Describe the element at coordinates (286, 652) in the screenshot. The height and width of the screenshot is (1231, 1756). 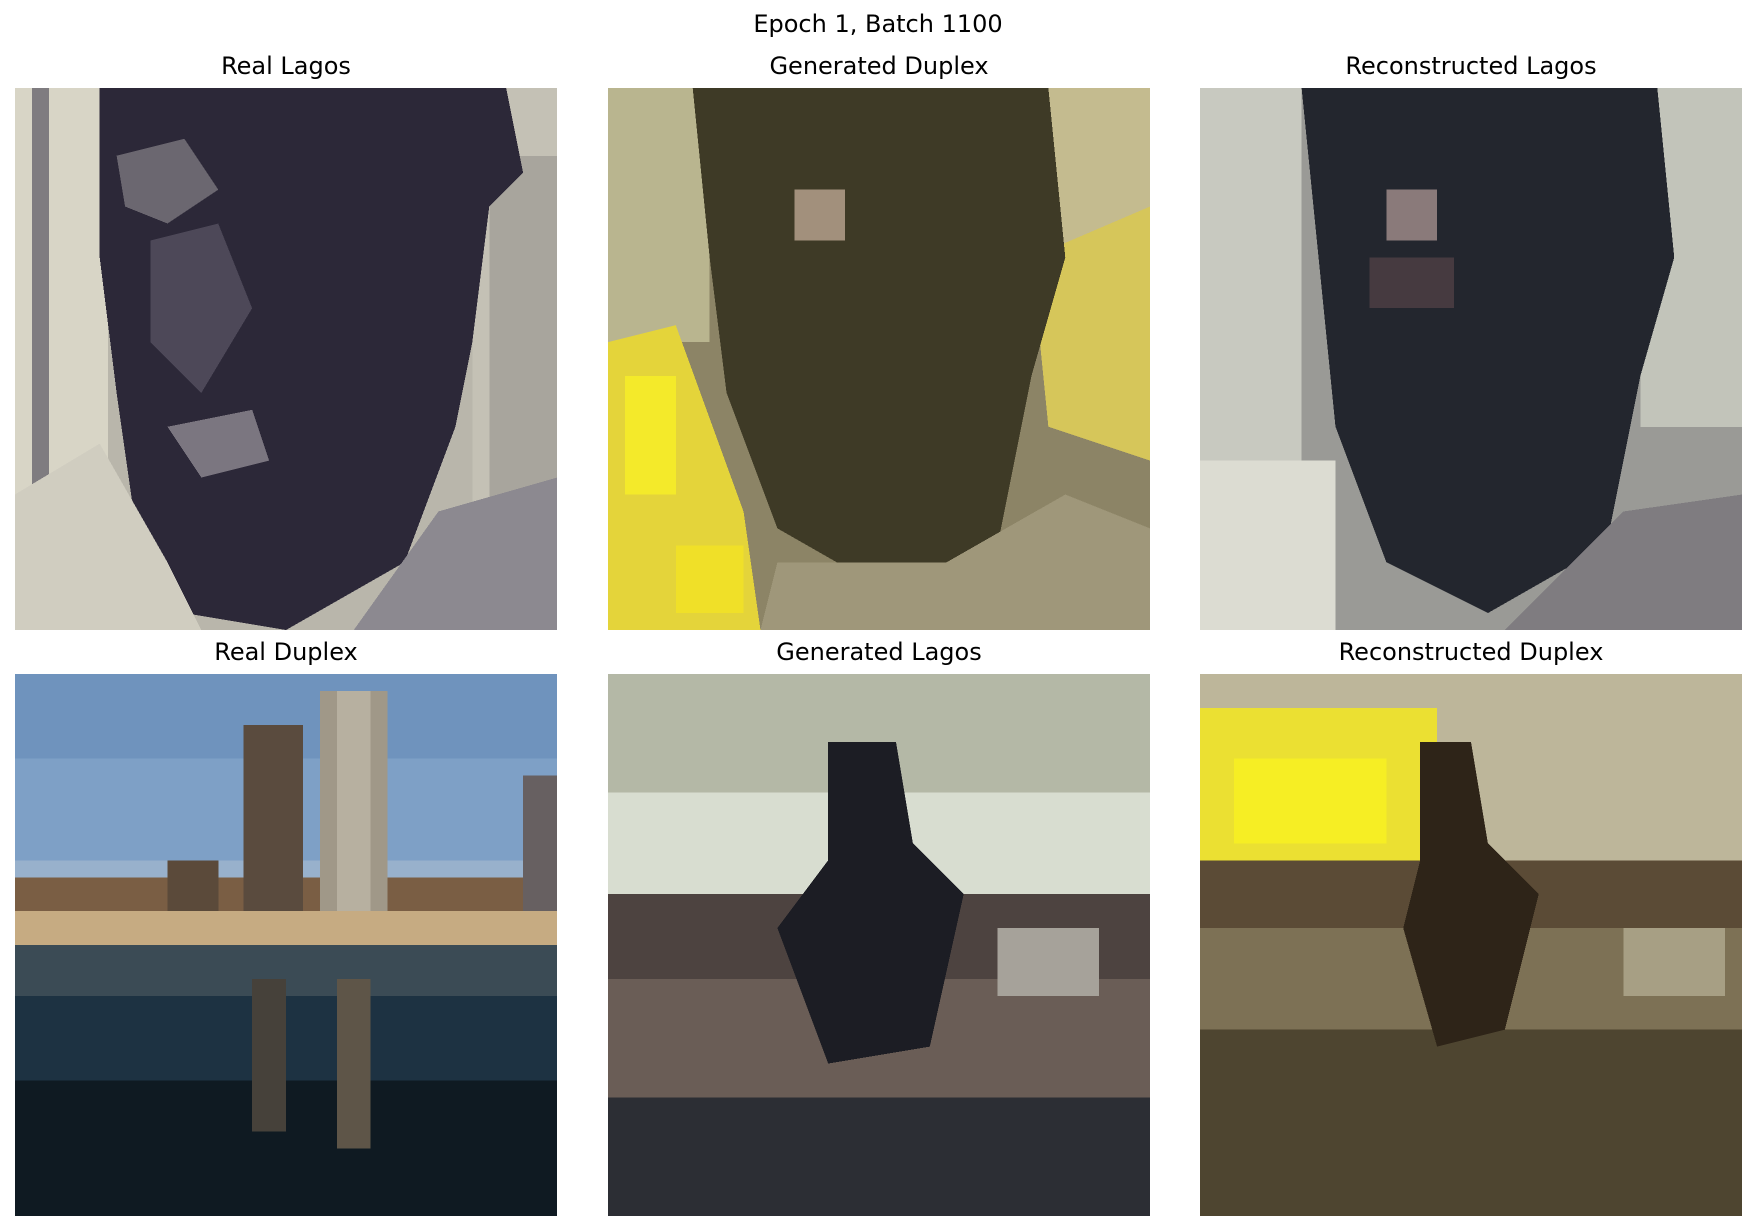
I see `panel-title-real-duplex: Real Duplex` at that location.